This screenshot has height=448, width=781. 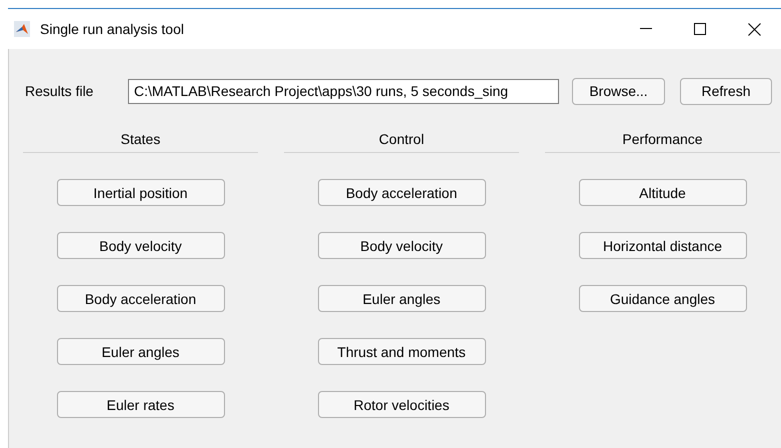 I want to click on maximize-icon, so click(x=700, y=29).